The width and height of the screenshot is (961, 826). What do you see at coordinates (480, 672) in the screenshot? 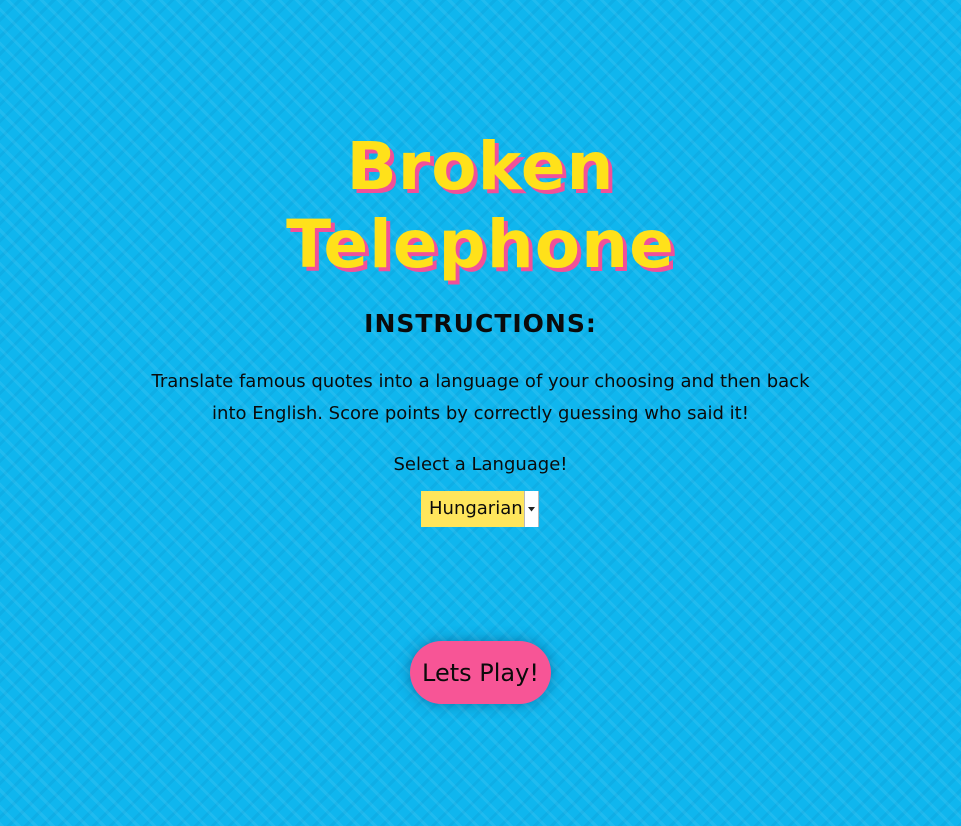
I see `lets-play-button: Lets Play!` at bounding box center [480, 672].